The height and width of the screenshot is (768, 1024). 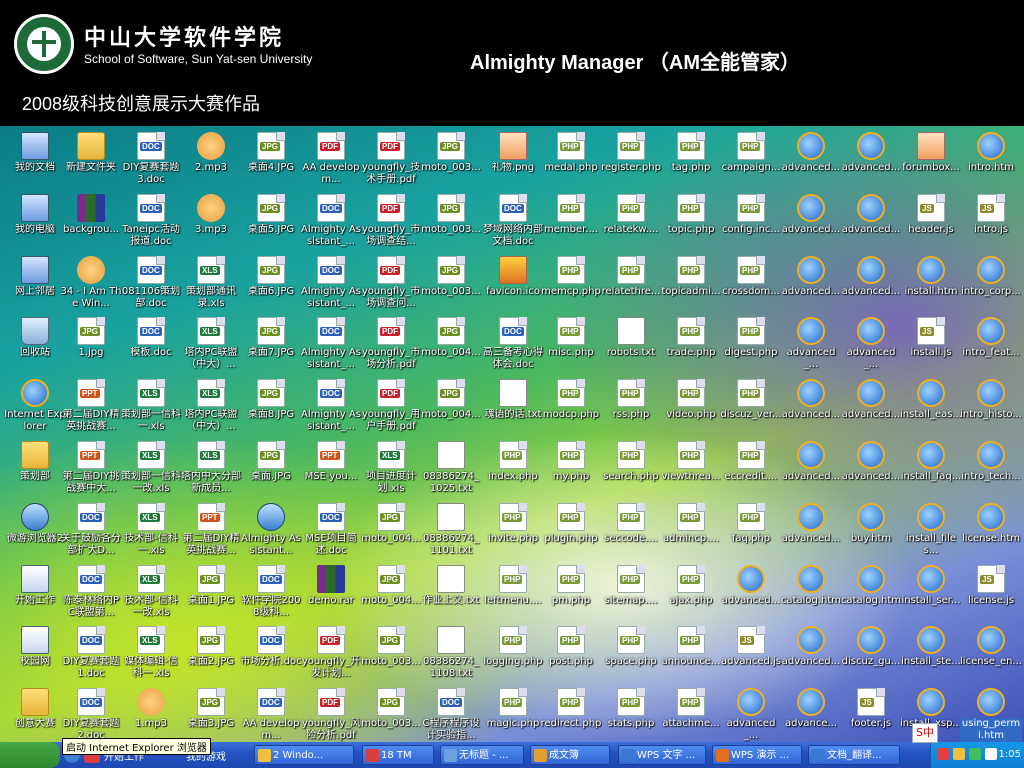 What do you see at coordinates (271, 470) in the screenshot?
I see `desktop-icon: JPG 桌面.JPG` at bounding box center [271, 470].